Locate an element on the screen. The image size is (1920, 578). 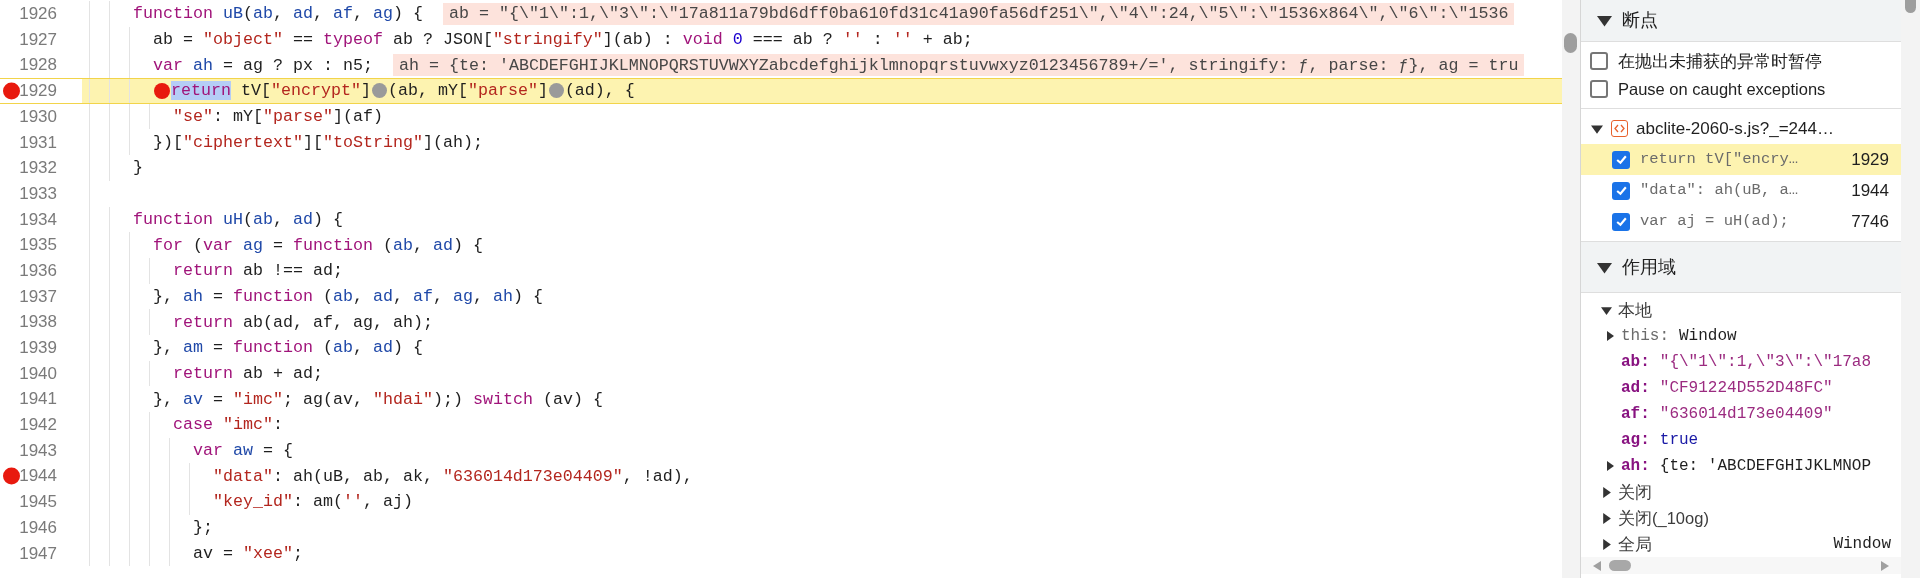
line-number: 1938 is located at coordinates (38, 322).